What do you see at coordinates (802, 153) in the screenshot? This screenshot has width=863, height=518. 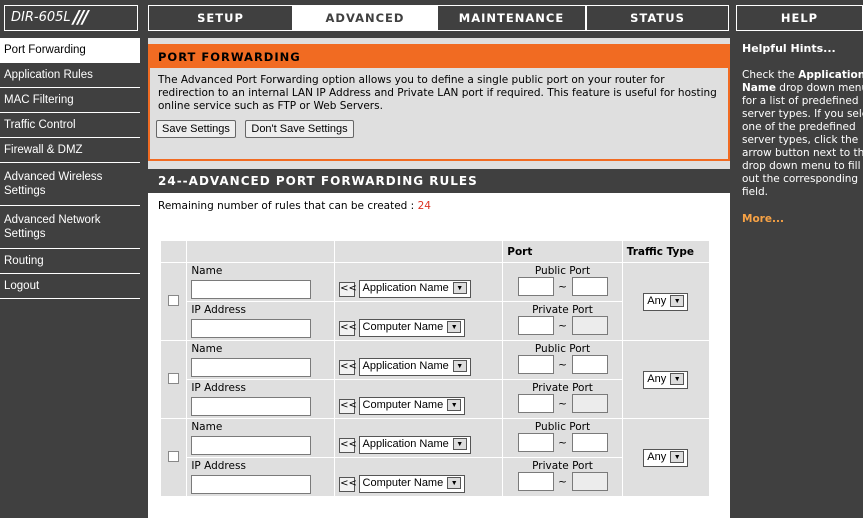 I see `help-line: arrow button next to the` at bounding box center [802, 153].